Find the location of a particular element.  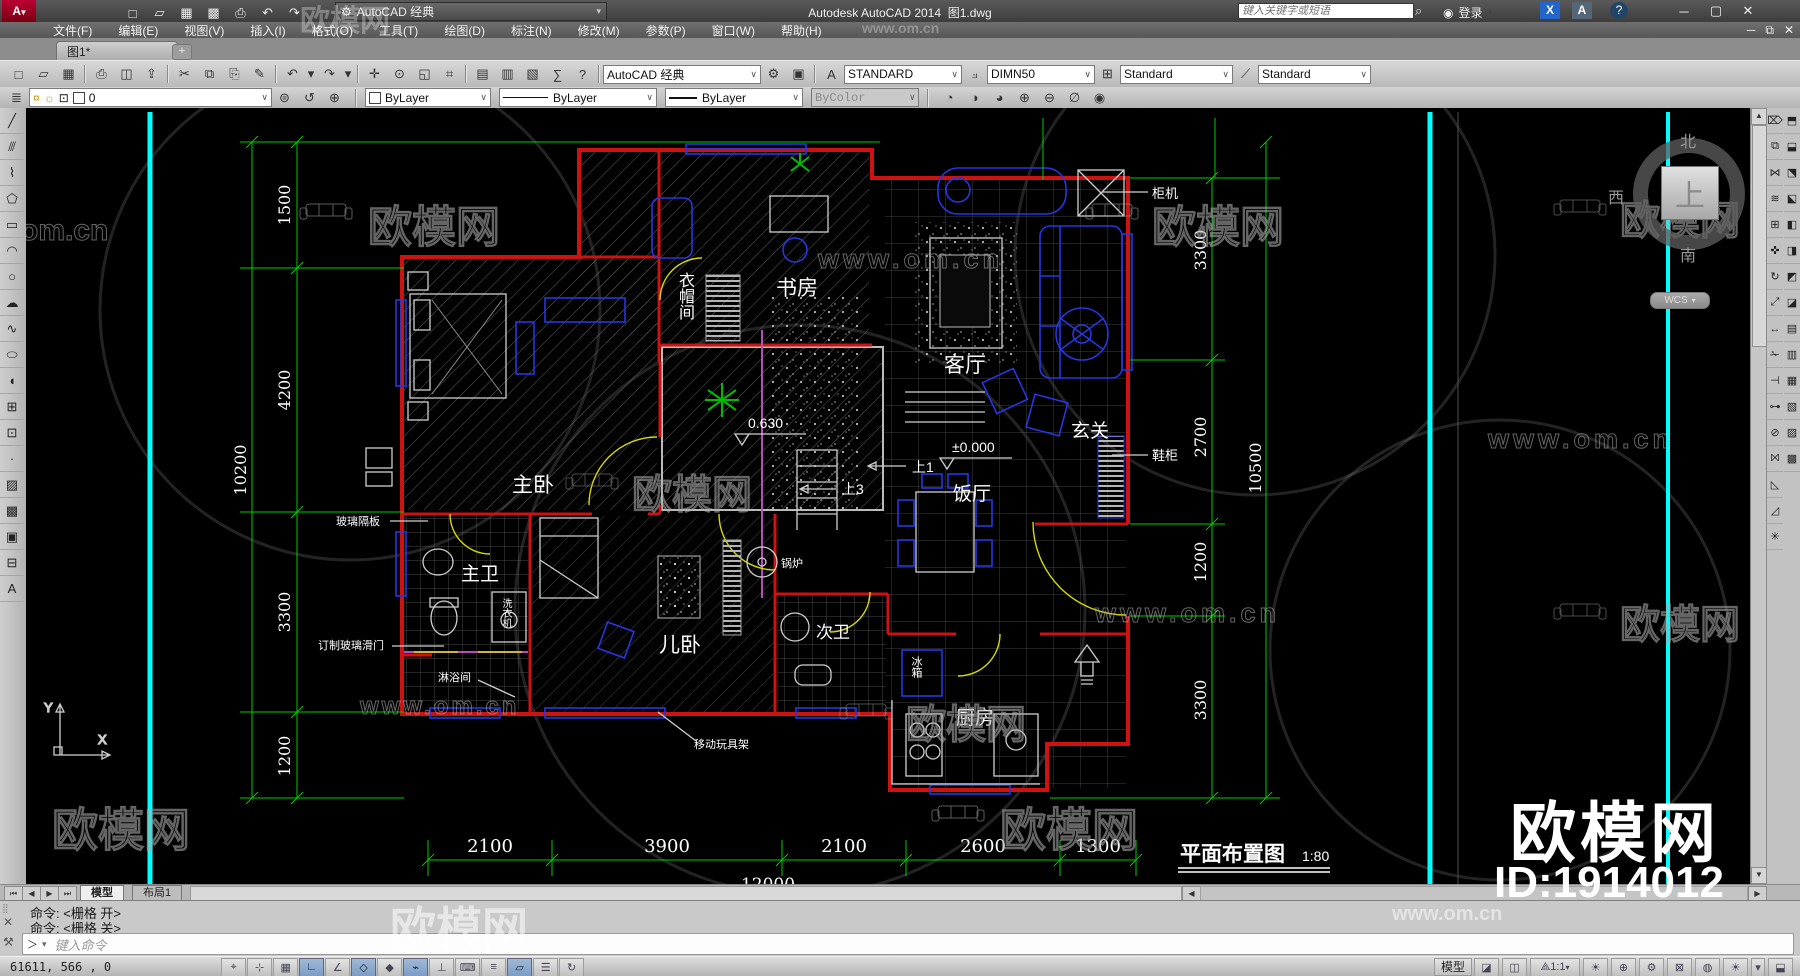

viewcube-west: 西 is located at coordinates (1616, 196).